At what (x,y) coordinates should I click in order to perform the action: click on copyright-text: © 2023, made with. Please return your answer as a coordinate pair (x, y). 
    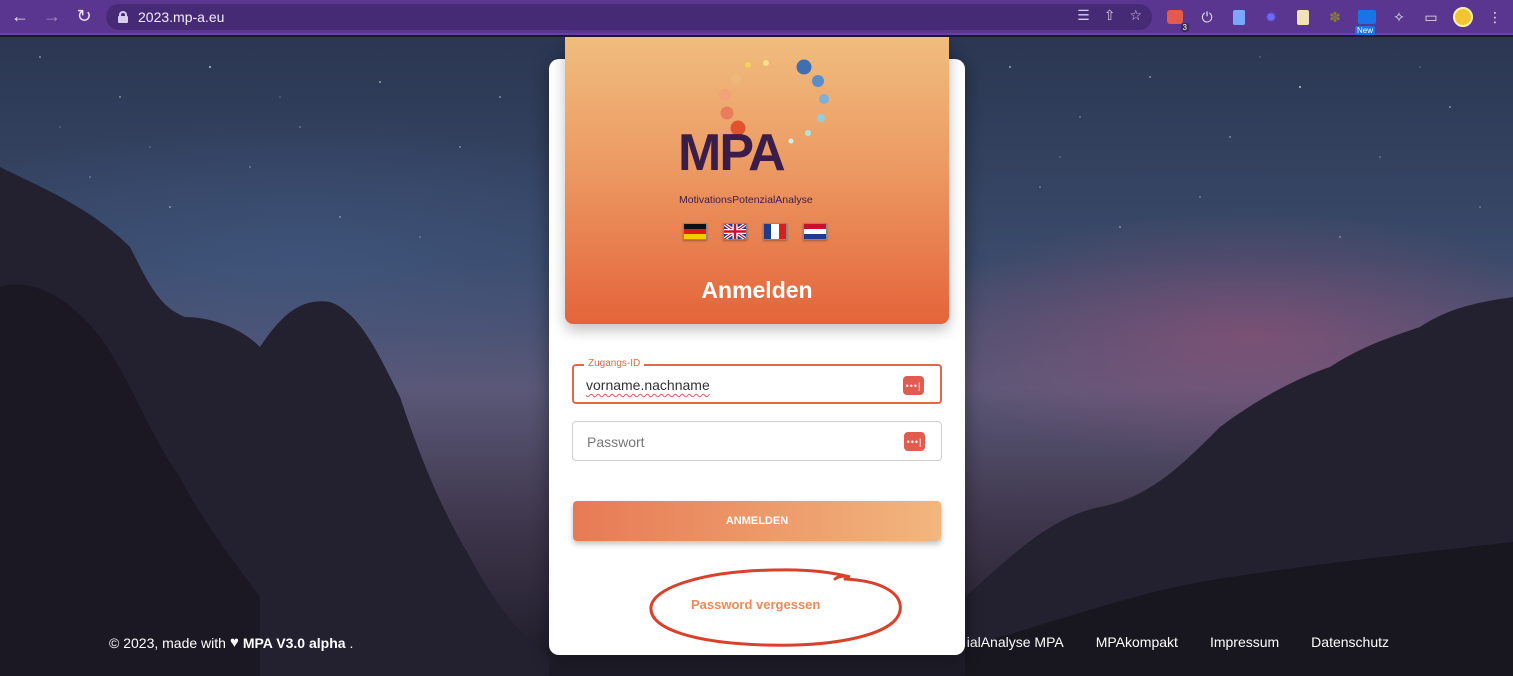
    Looking at the image, I should click on (167, 642).